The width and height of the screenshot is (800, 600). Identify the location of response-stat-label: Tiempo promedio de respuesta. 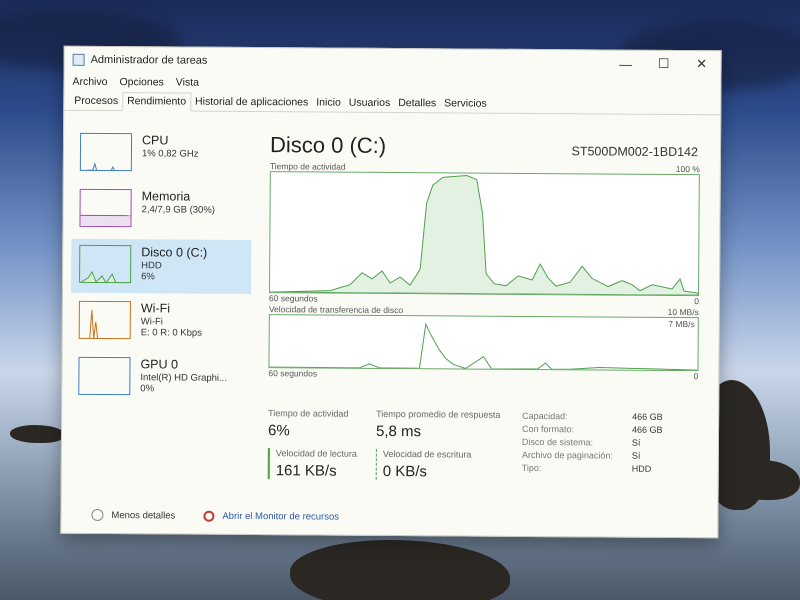
(438, 414).